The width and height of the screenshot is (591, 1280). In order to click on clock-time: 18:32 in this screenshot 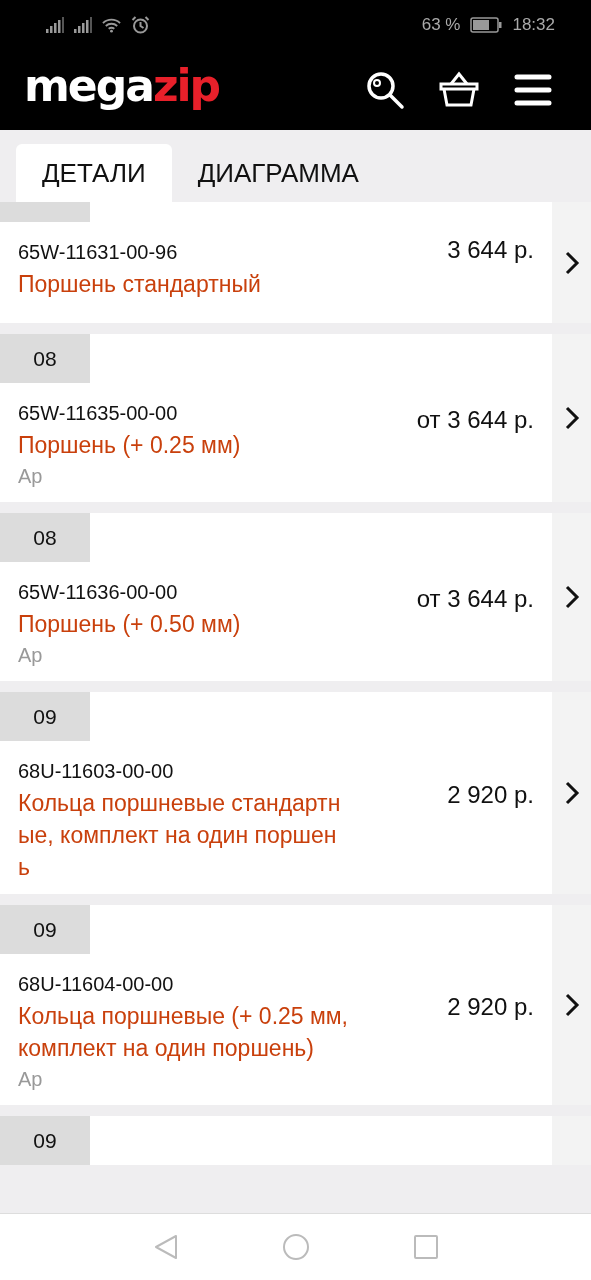, I will do `click(533, 25)`.